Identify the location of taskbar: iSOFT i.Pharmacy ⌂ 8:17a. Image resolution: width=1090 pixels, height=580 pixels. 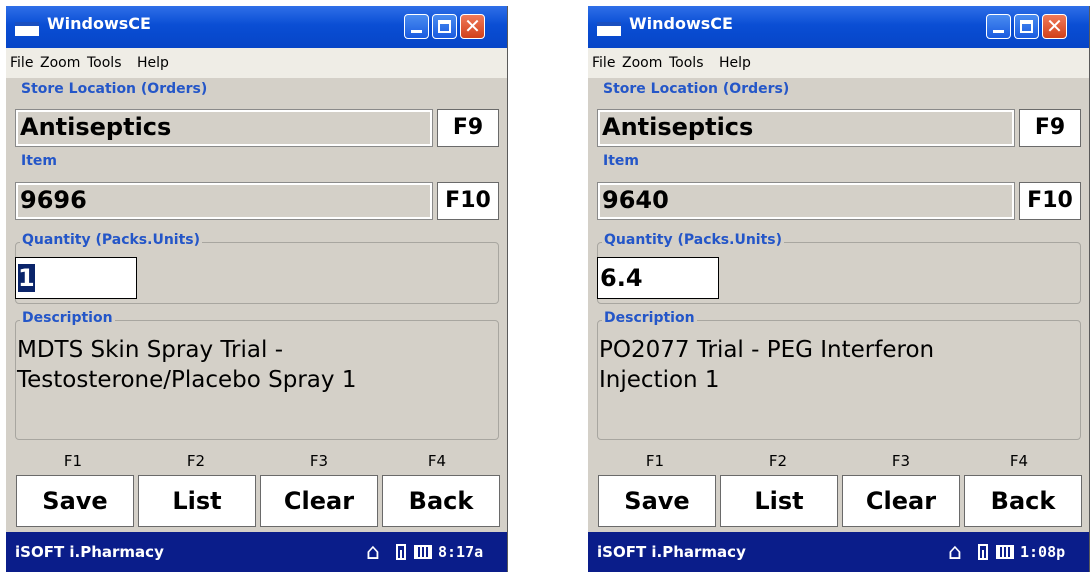
(256, 552).